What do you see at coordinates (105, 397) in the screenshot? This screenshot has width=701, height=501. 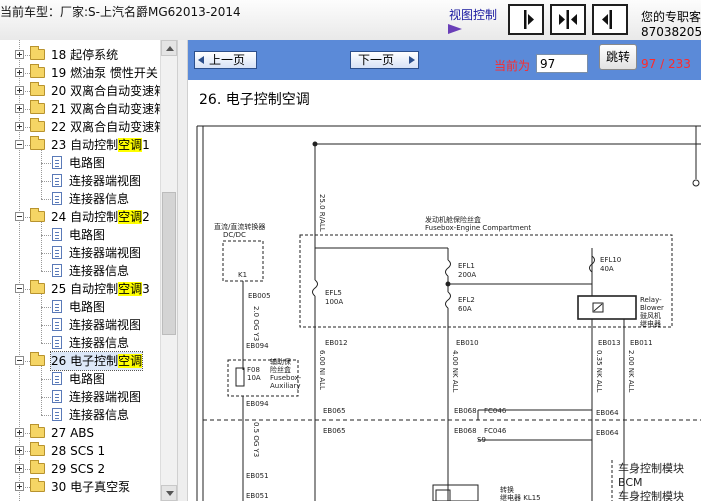 I see `tree-item-label: 连接器端视图` at bounding box center [105, 397].